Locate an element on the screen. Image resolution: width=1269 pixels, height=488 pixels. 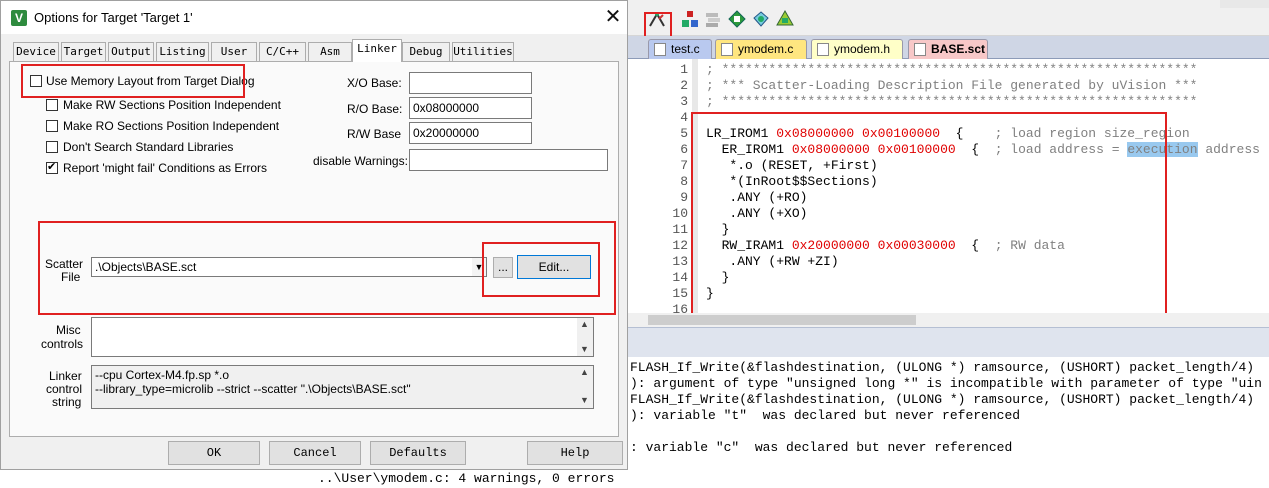
report-might-fail-checkbox is located at coordinates (52, 167).